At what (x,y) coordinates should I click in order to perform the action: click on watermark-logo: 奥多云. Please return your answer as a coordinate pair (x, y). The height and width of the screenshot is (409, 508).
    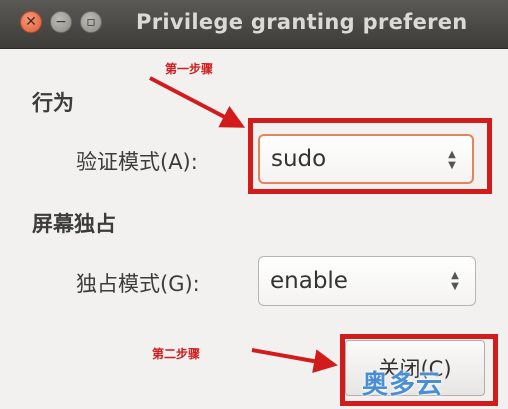
    Looking at the image, I should click on (403, 385).